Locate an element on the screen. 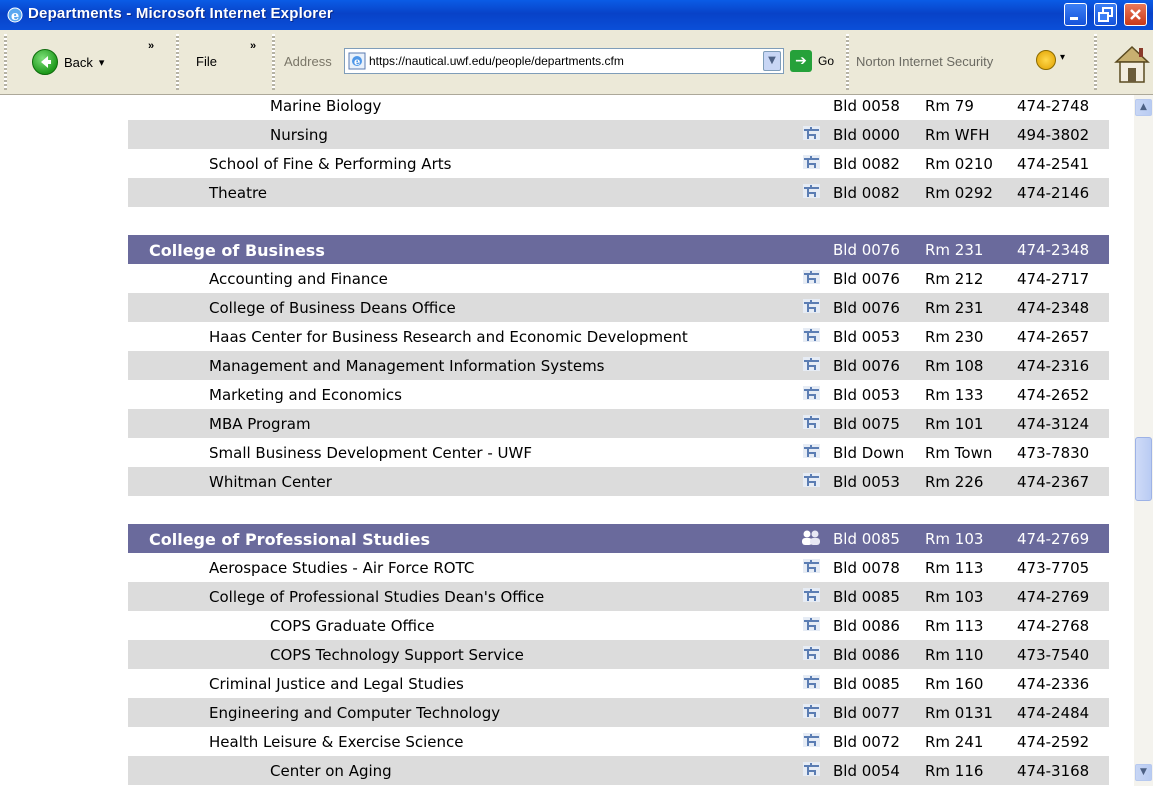  go-button: ➔ Go is located at coordinates (812, 61).